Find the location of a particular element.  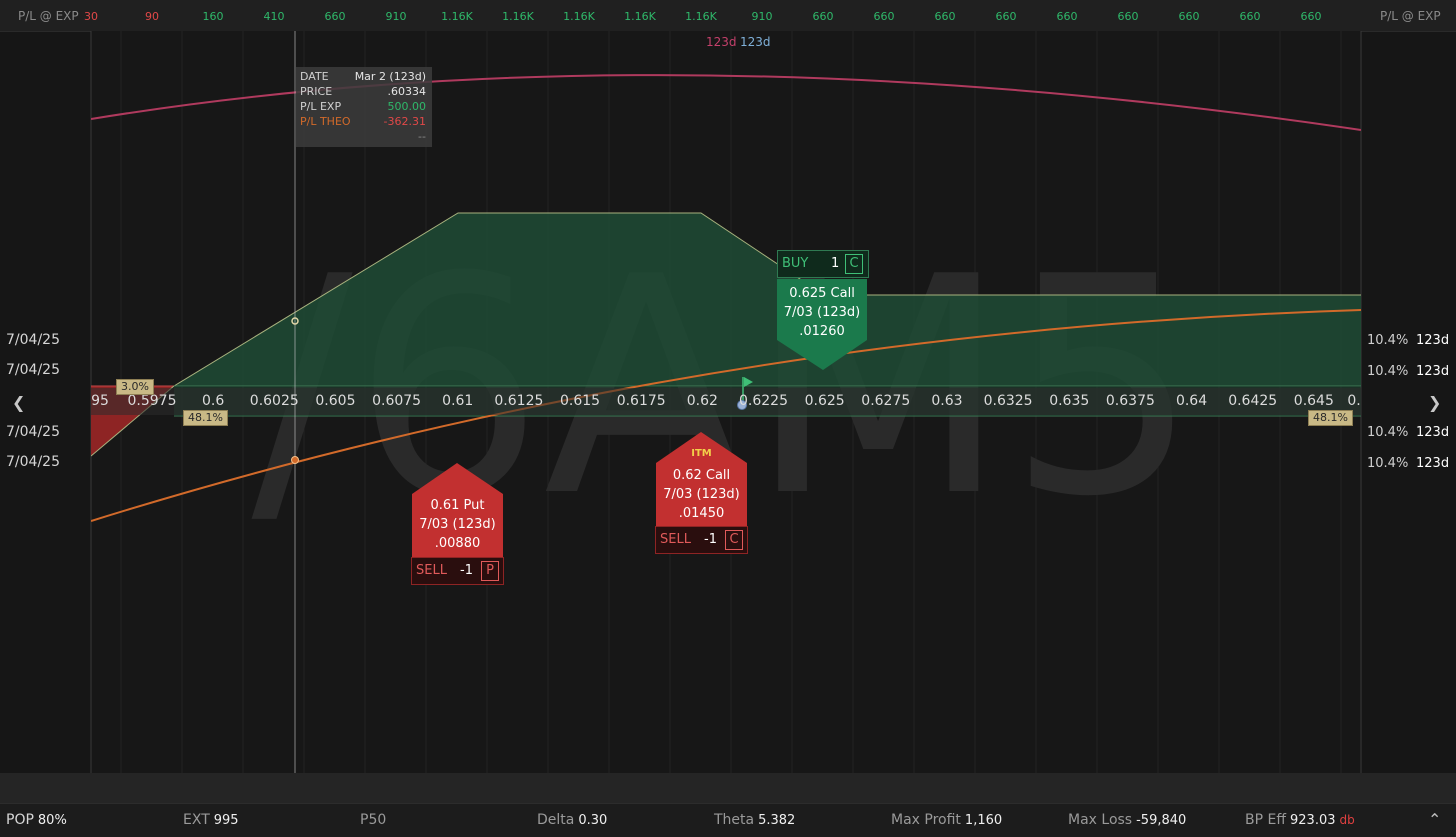

scroll-right-icon: ❯ is located at coordinates (1434, 402).